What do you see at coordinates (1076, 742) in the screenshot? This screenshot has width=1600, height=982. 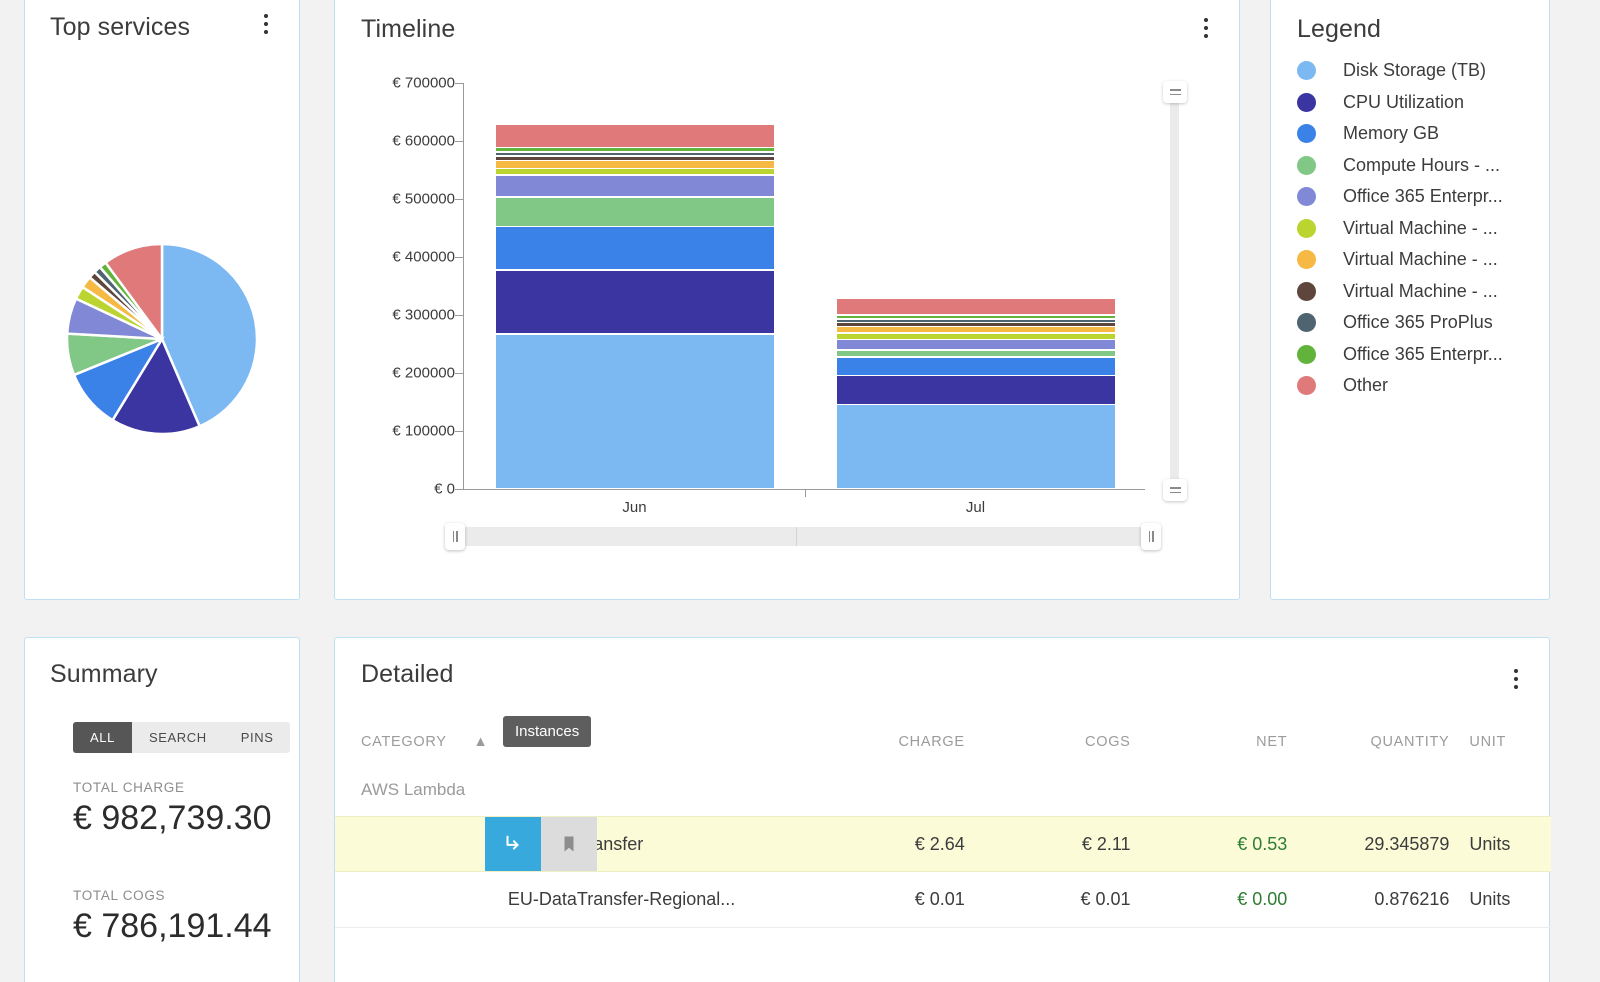 I see `column-header-cogs: COGS` at bounding box center [1076, 742].